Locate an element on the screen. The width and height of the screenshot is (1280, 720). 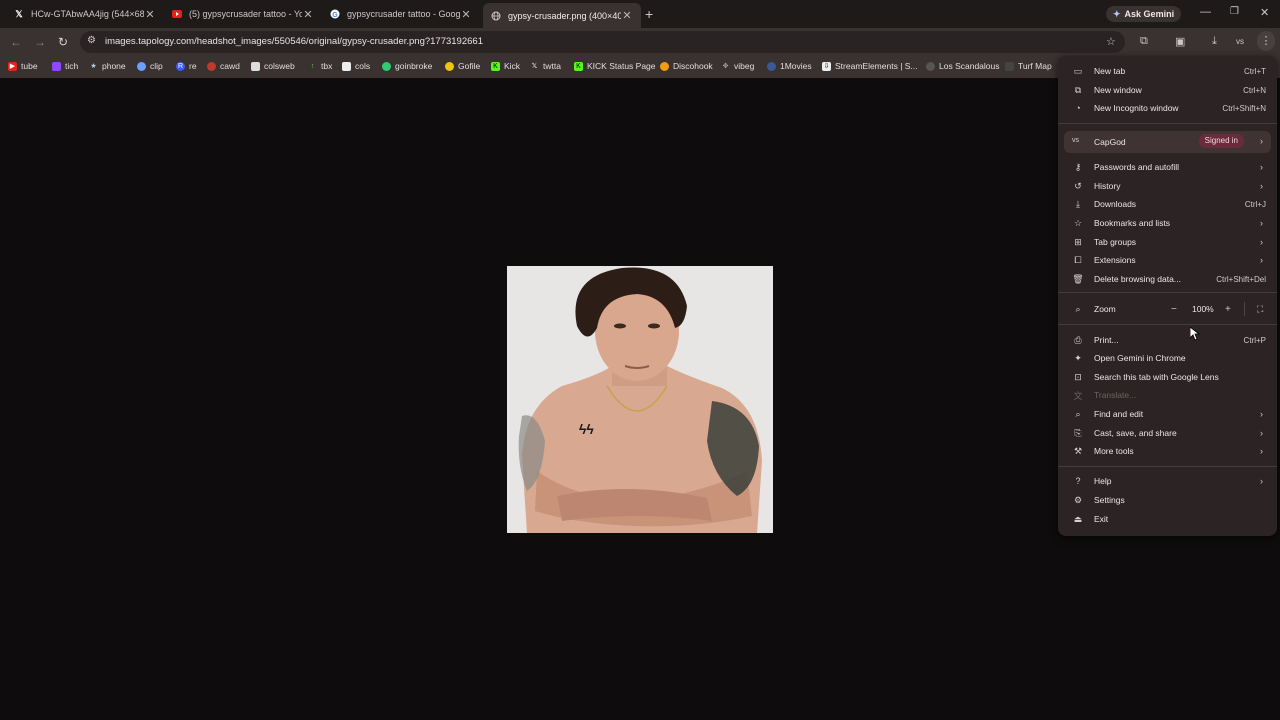
extensions-puzzle-icon: ⧉ is located at coordinates (1144, 41).